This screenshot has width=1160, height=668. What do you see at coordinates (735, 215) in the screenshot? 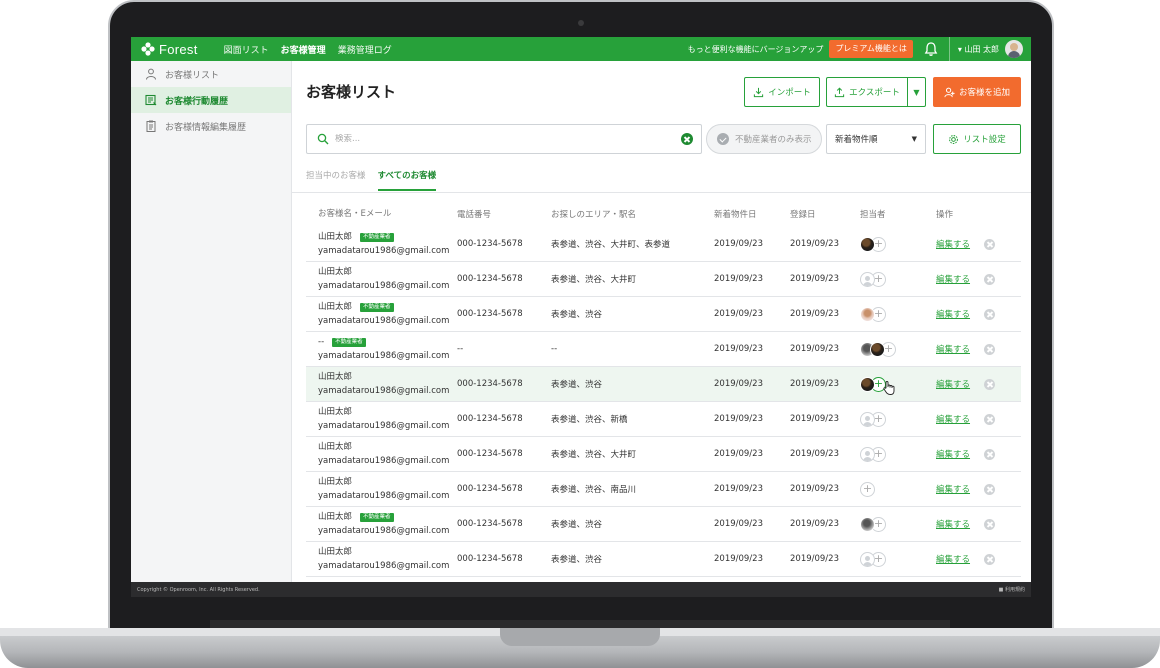
I see `column-header: 新着物件日` at bounding box center [735, 215].